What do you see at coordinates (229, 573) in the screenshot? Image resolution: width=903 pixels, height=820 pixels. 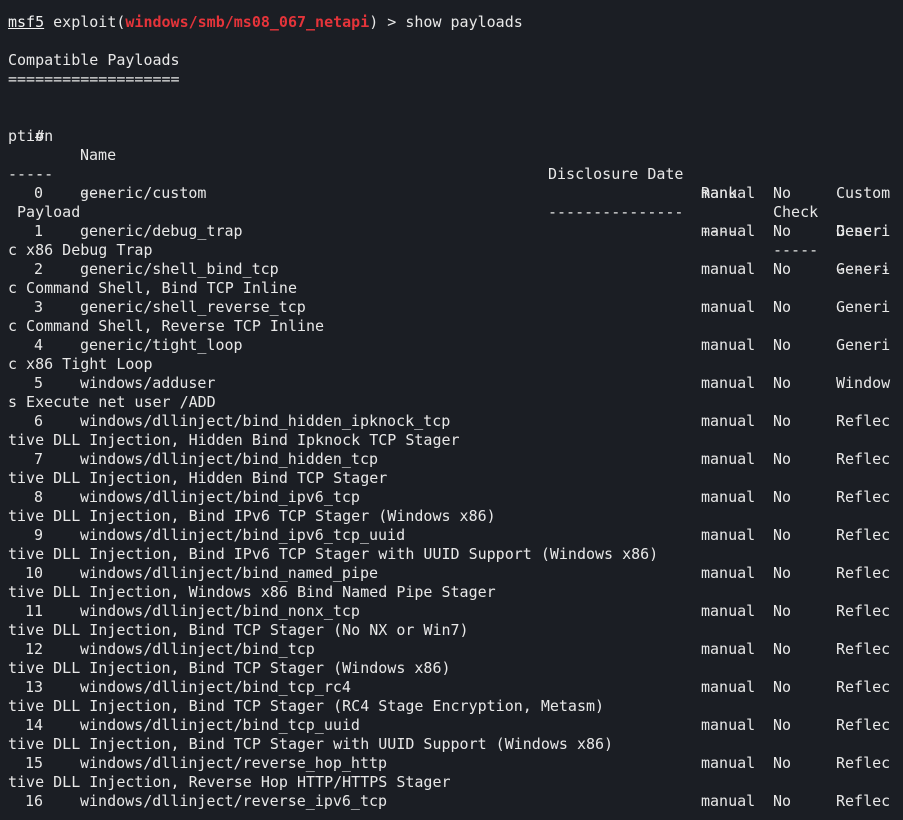 I see `row-payload-name: windows/dllinject/bind_named_pipe` at bounding box center [229, 573].